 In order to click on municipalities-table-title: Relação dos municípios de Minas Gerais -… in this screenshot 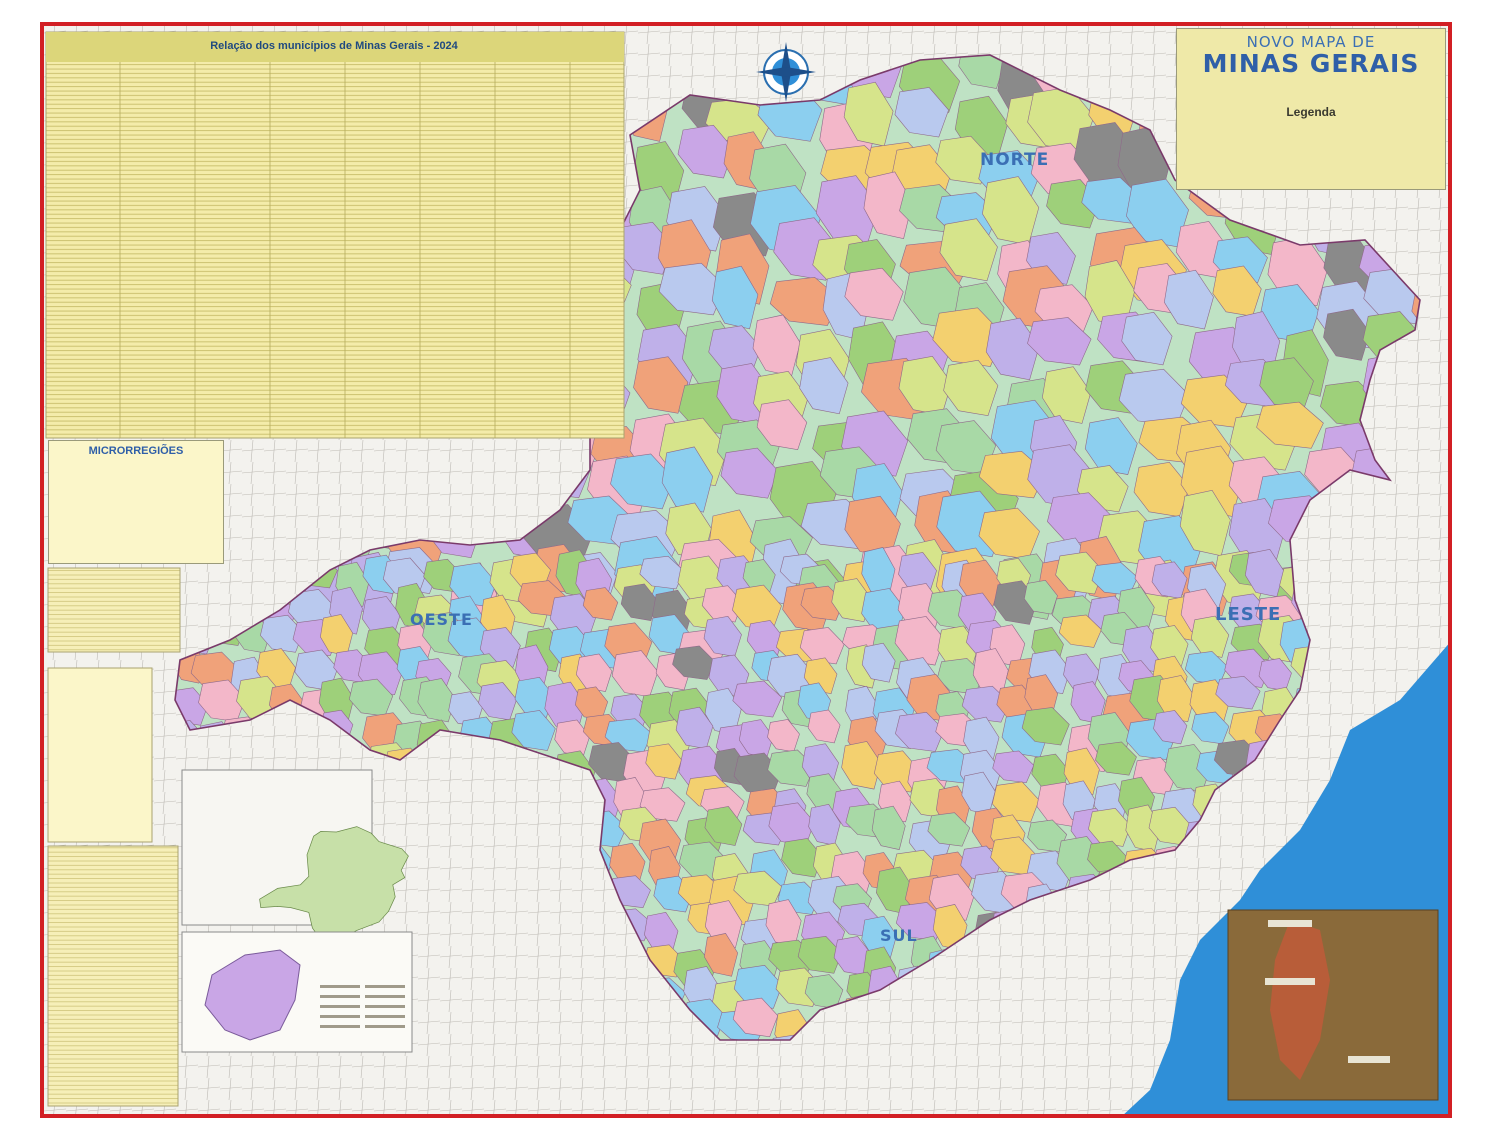, I will do `click(334, 46)`.